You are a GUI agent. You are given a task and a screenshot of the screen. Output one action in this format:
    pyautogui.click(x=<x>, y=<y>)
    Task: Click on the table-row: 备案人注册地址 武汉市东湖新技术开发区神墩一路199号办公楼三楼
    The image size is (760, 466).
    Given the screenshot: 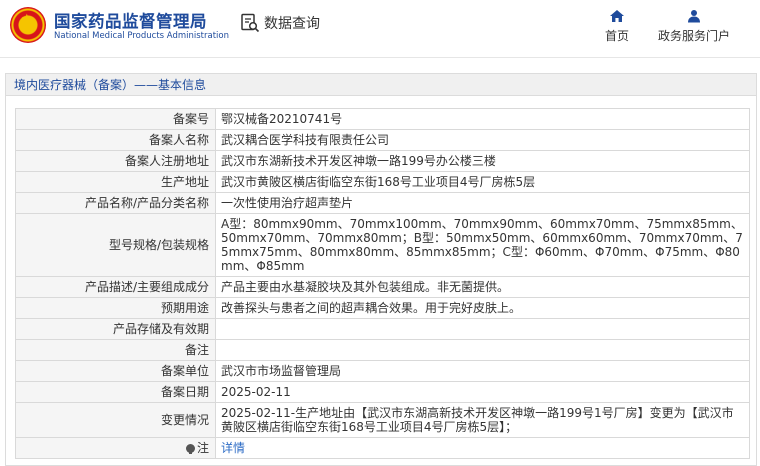 What is the action you would take?
    pyautogui.click(x=382, y=161)
    